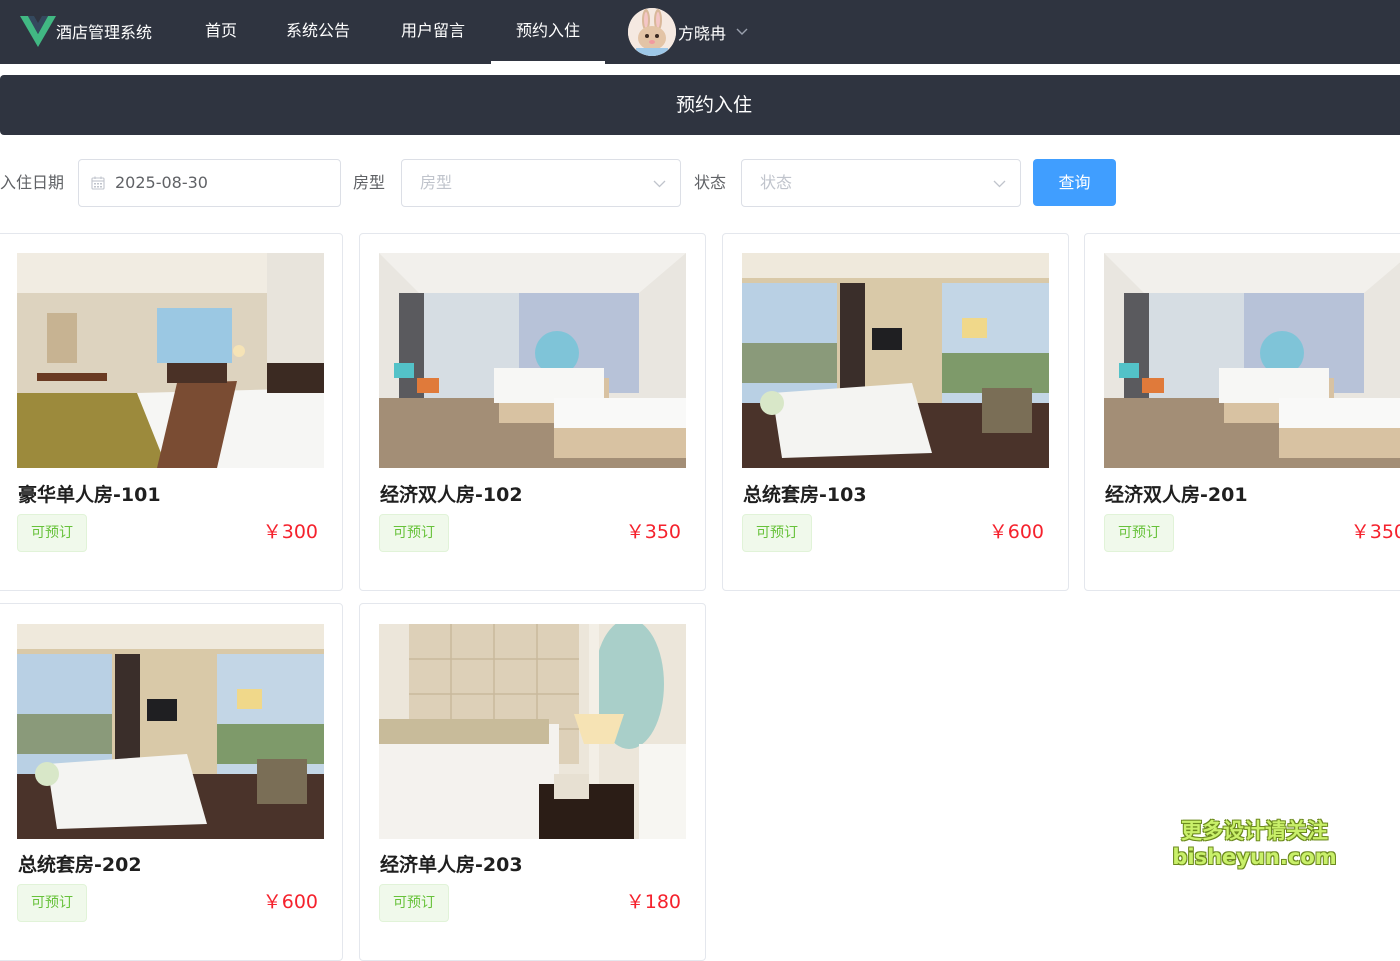  I want to click on room-card: 总统套房-202 可预订 ￥600, so click(171, 782).